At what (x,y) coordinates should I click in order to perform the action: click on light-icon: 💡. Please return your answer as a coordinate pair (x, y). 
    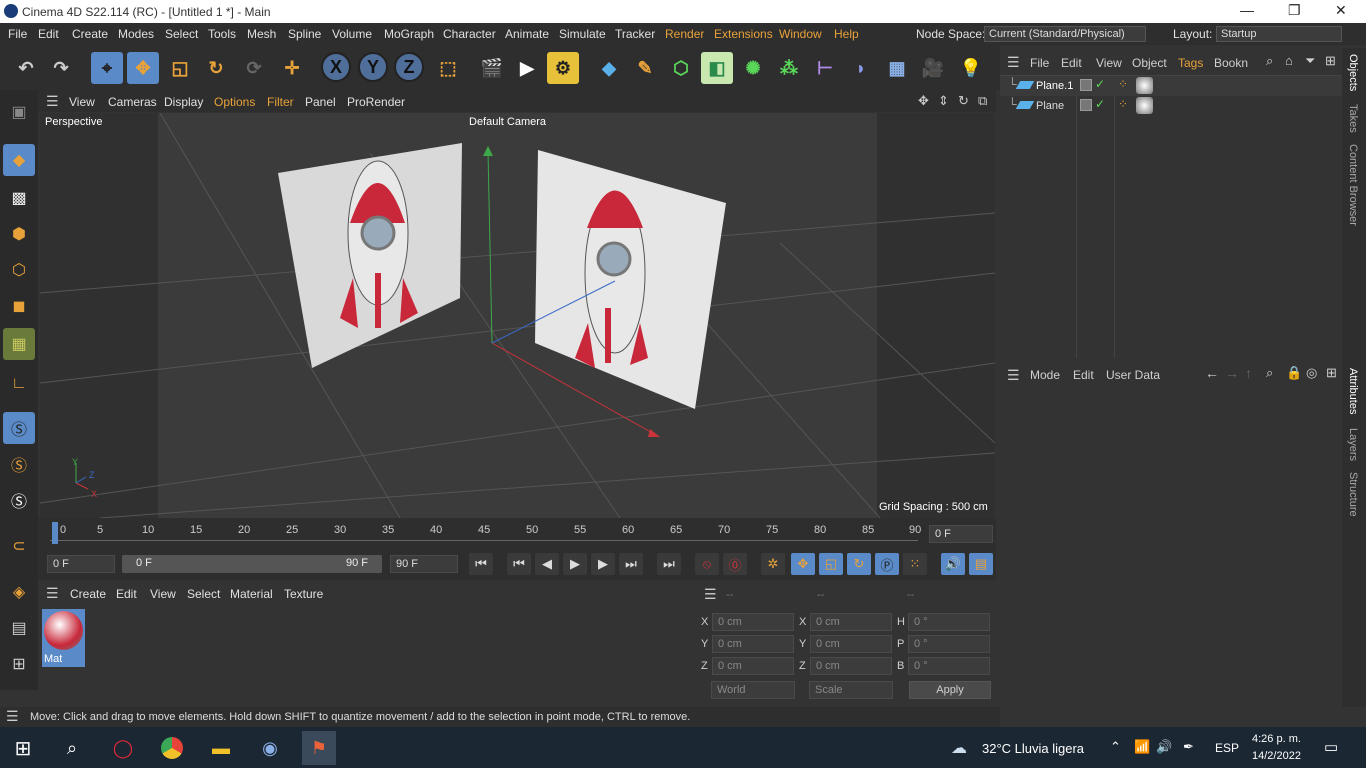
    Looking at the image, I should click on (971, 68).